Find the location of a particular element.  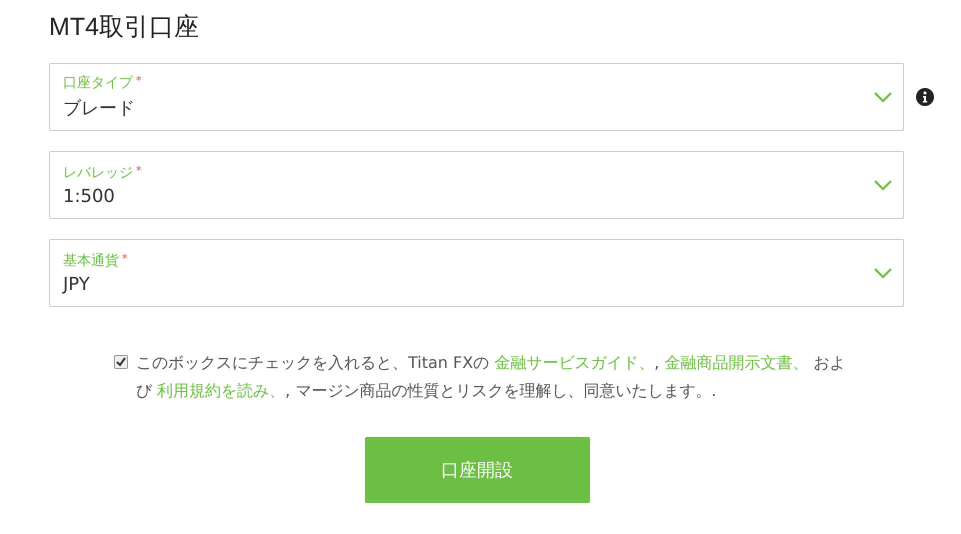

info-icon is located at coordinates (925, 97).